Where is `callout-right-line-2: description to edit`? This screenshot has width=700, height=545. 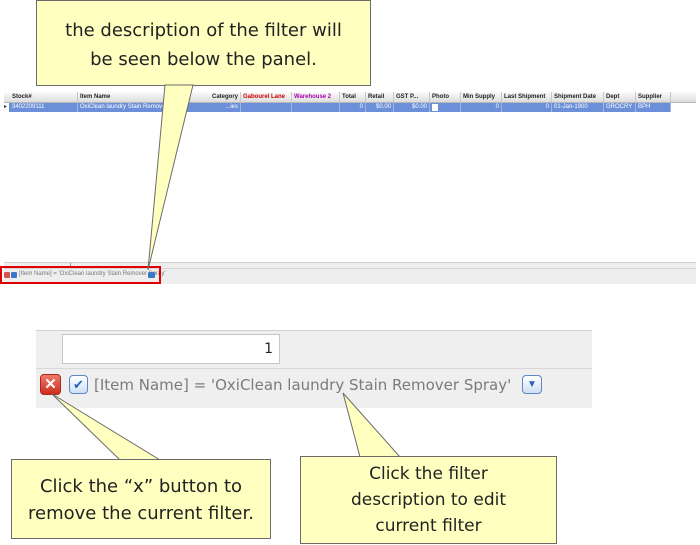
callout-right-line-2: description to edit is located at coordinates (428, 500).